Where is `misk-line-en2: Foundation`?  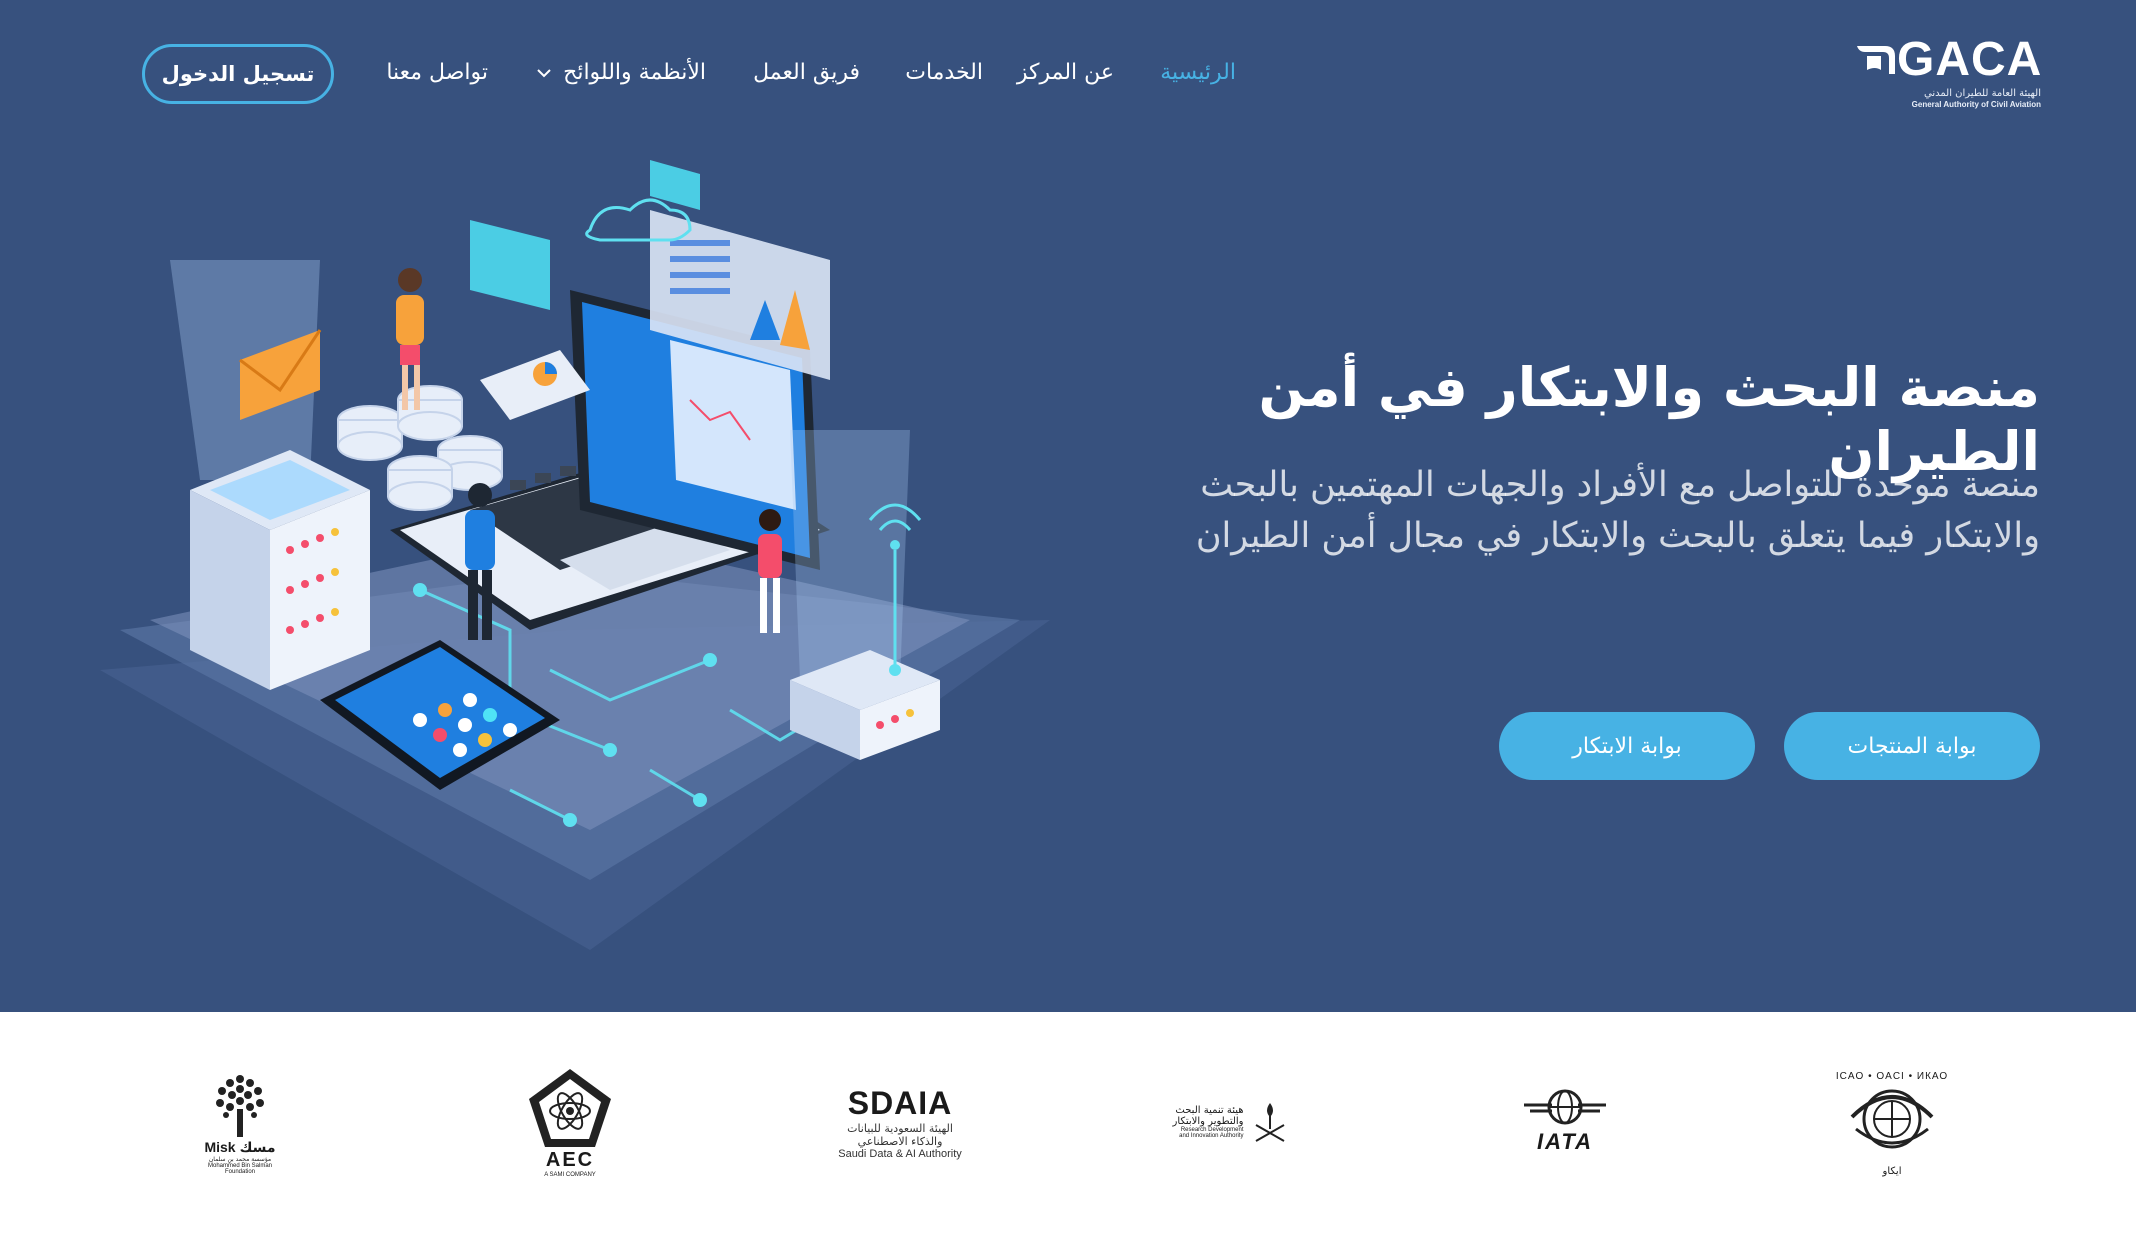
misk-line-en2: Foundation is located at coordinates (240, 1172).